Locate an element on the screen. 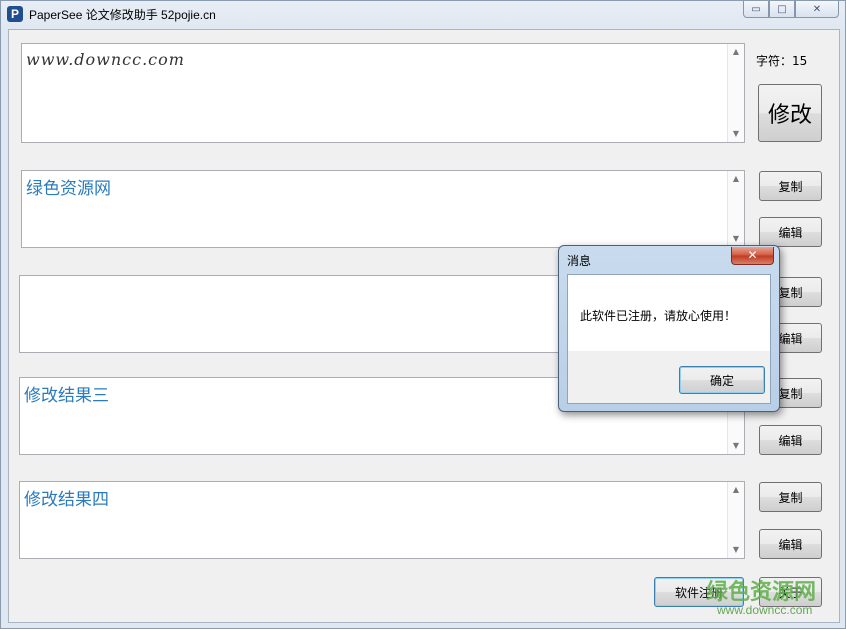 The height and width of the screenshot is (629, 846). edit-button-1: 编辑 is located at coordinates (790, 232).